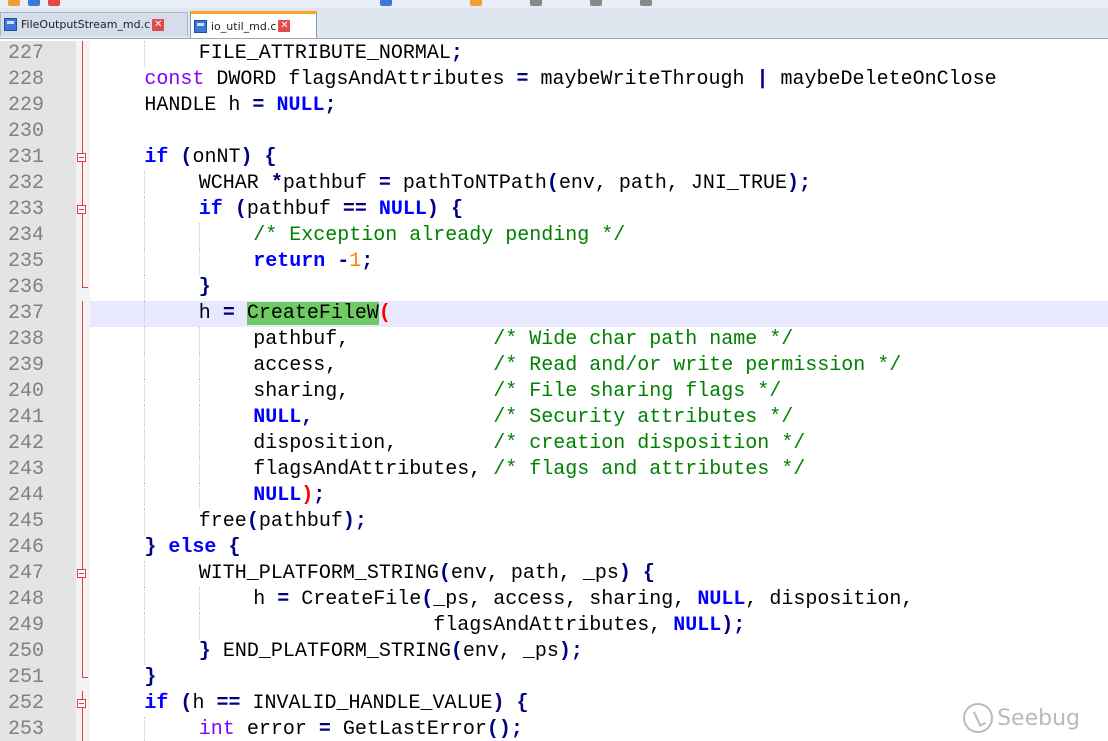  I want to click on code-line: 240 sharing, /* File sharing flags */, so click(554, 392).